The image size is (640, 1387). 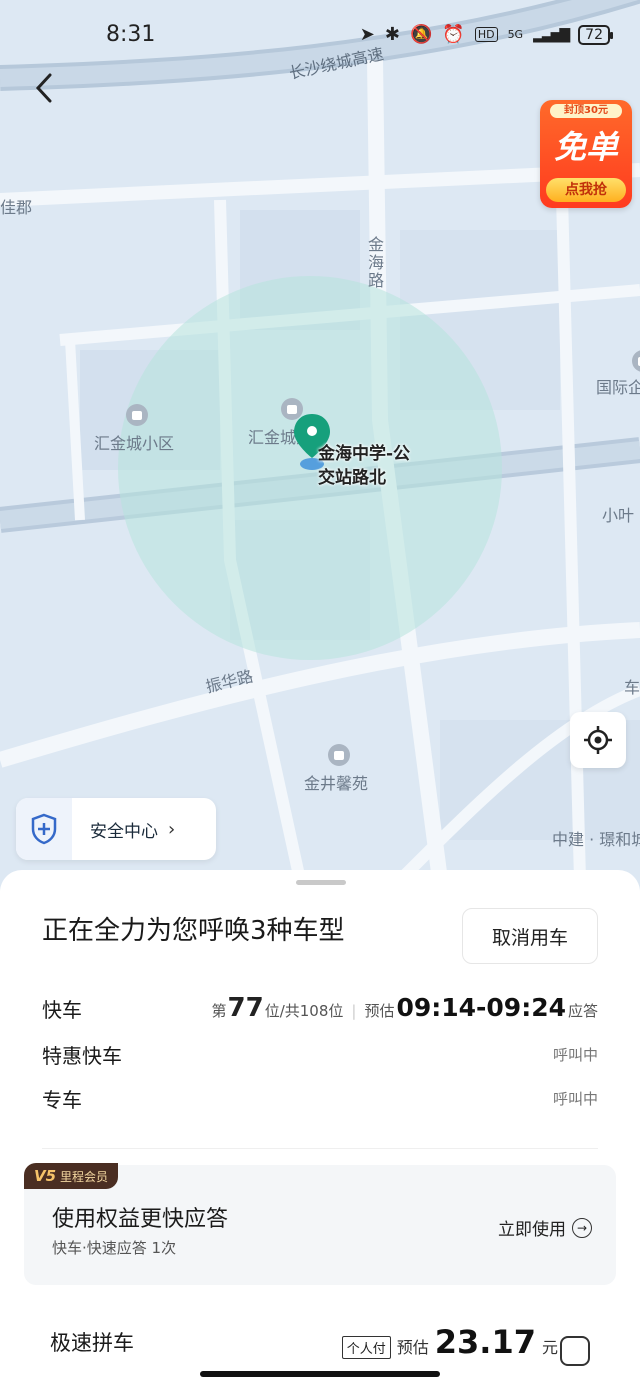 What do you see at coordinates (374, 263) in the screenshot?
I see `map-label-jinhai-road: 金海路` at bounding box center [374, 263].